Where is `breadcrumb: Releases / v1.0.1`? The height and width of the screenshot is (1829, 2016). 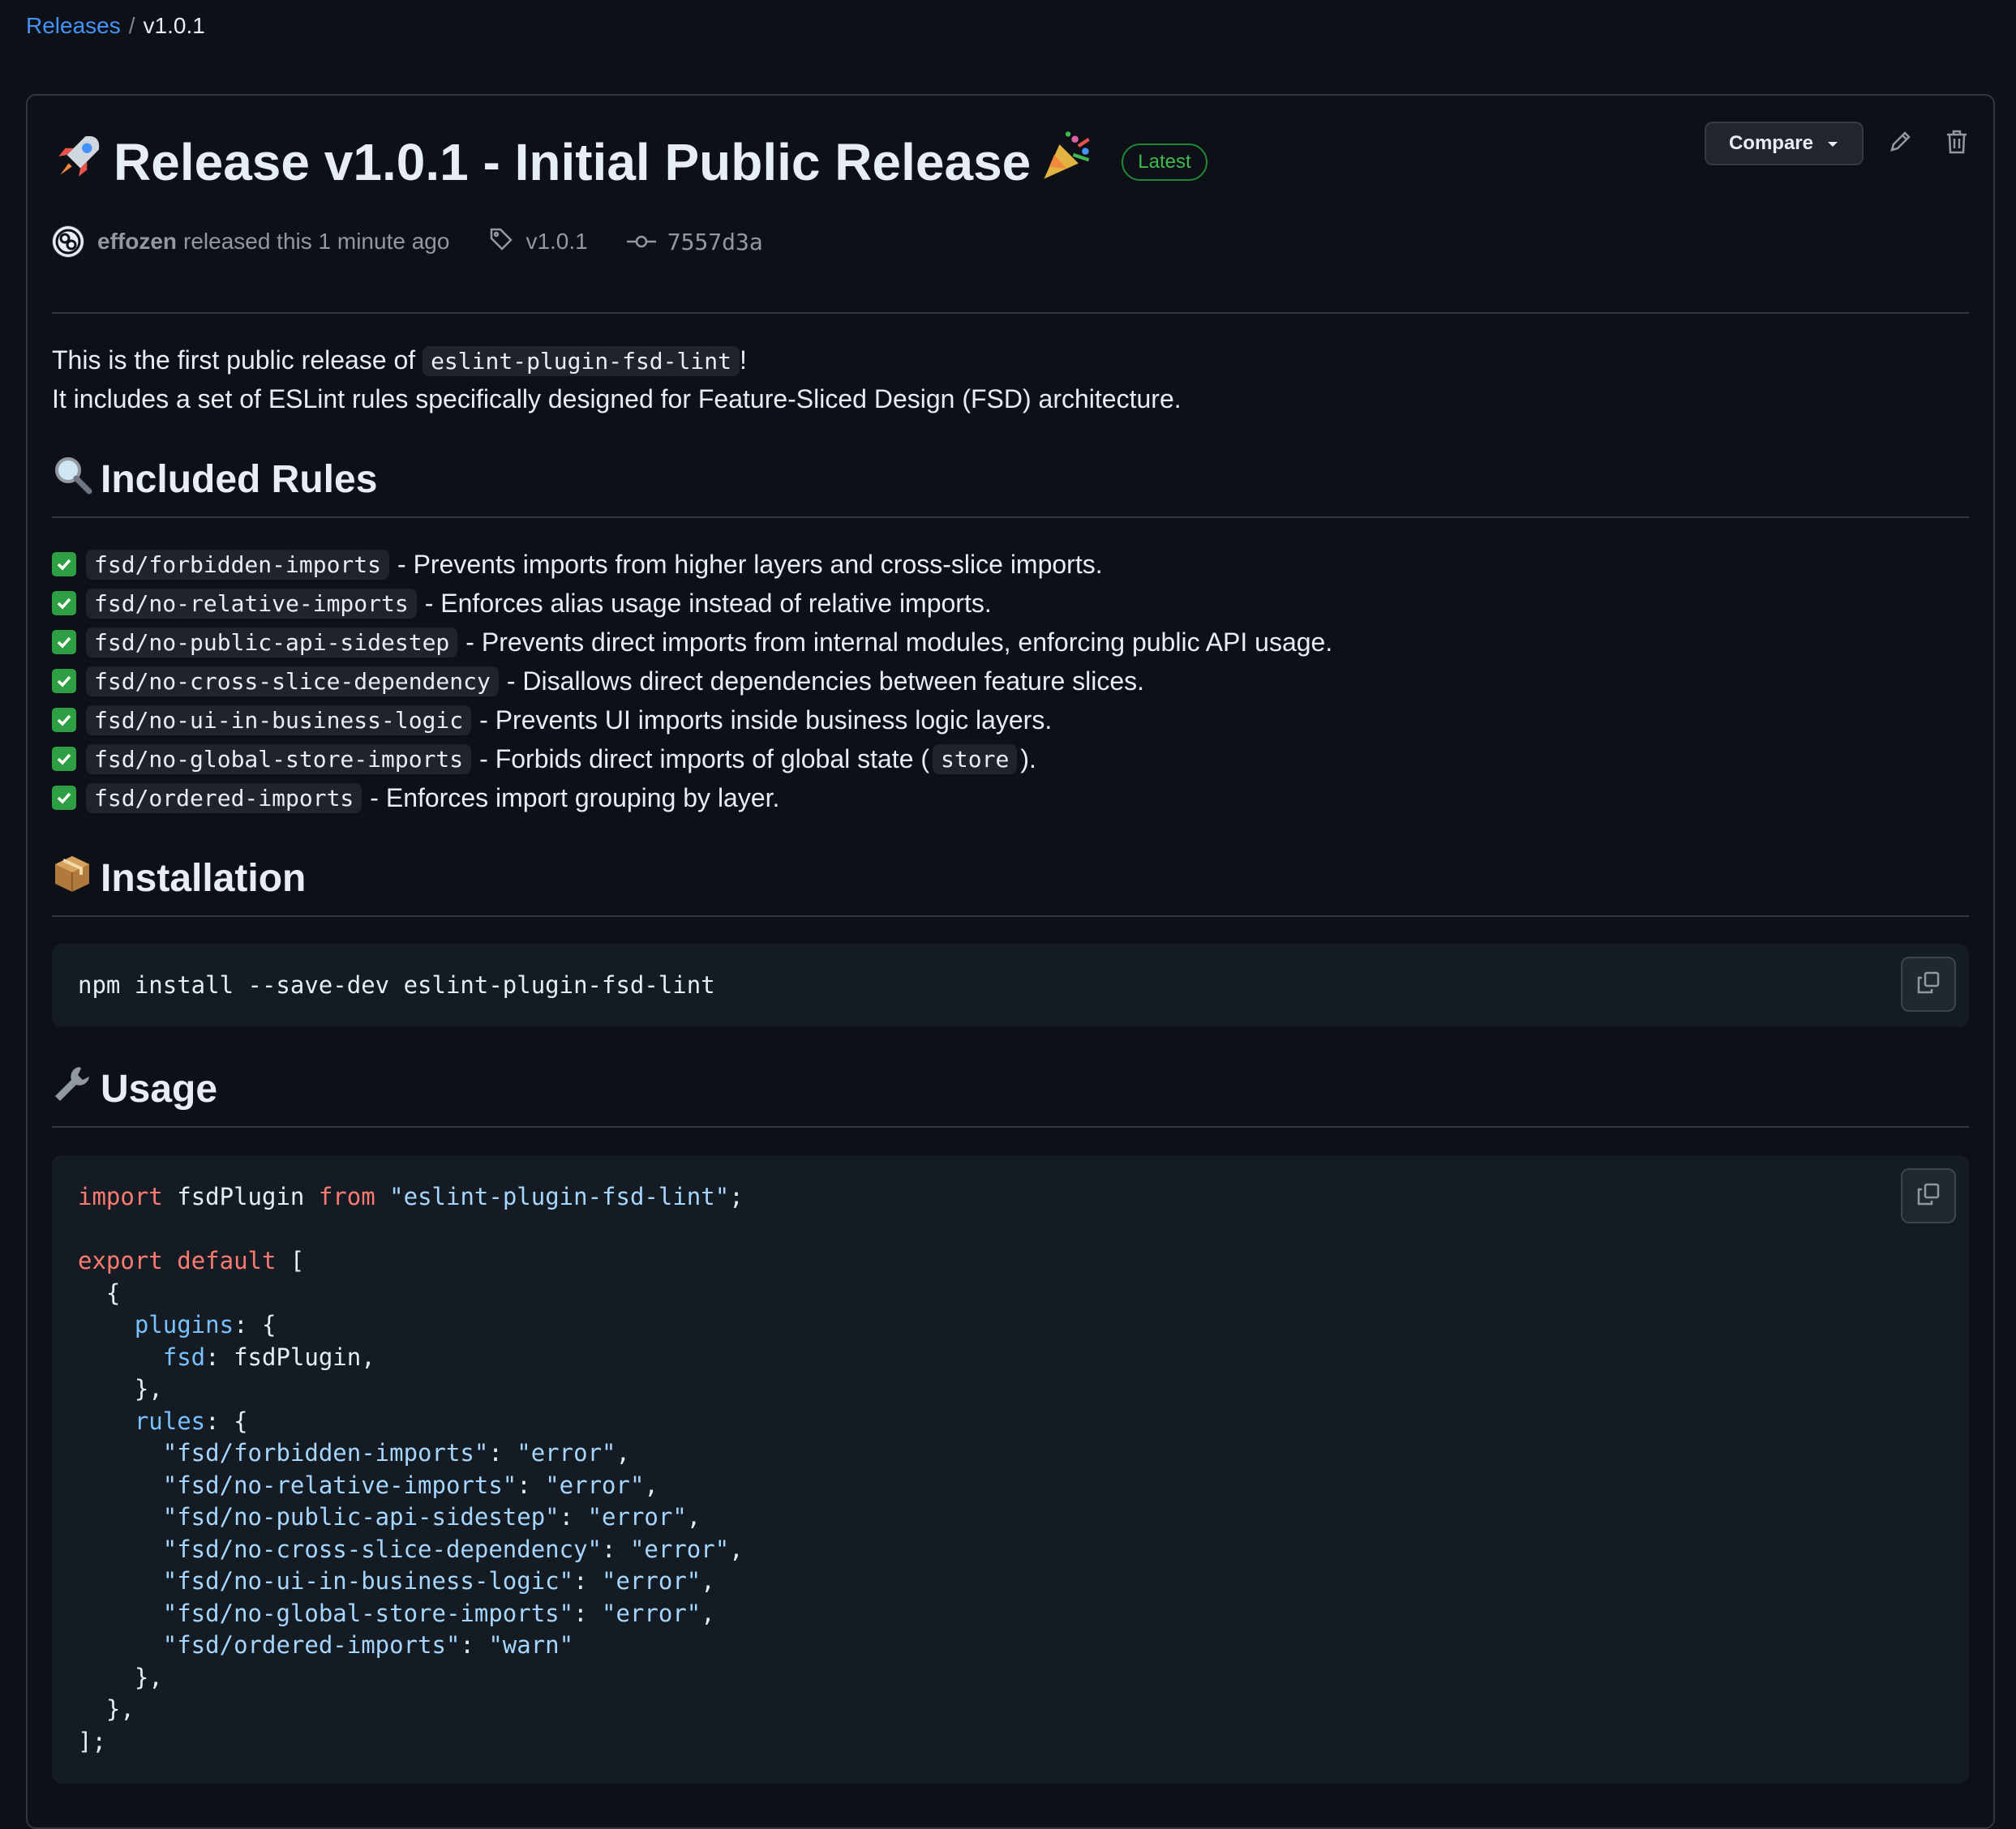 breadcrumb: Releases / v1.0.1 is located at coordinates (116, 26).